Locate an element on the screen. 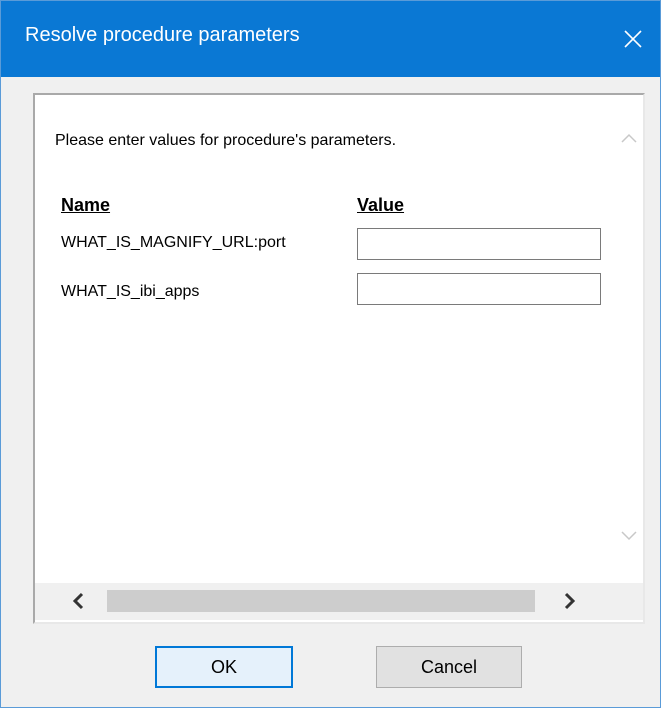  close-icon is located at coordinates (633, 39).